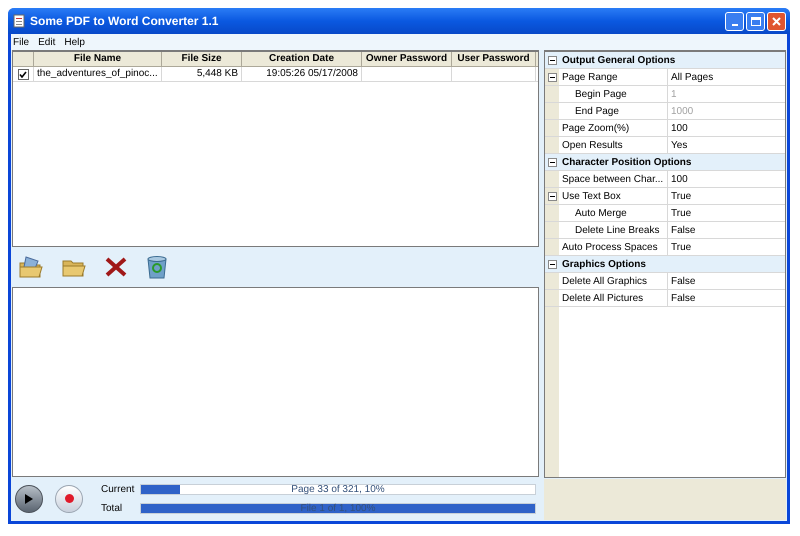 Image resolution: width=800 pixels, height=536 pixels. Describe the element at coordinates (302, 74) in the screenshot. I see `table-cell: 19:05:26 05/17/2008` at that location.